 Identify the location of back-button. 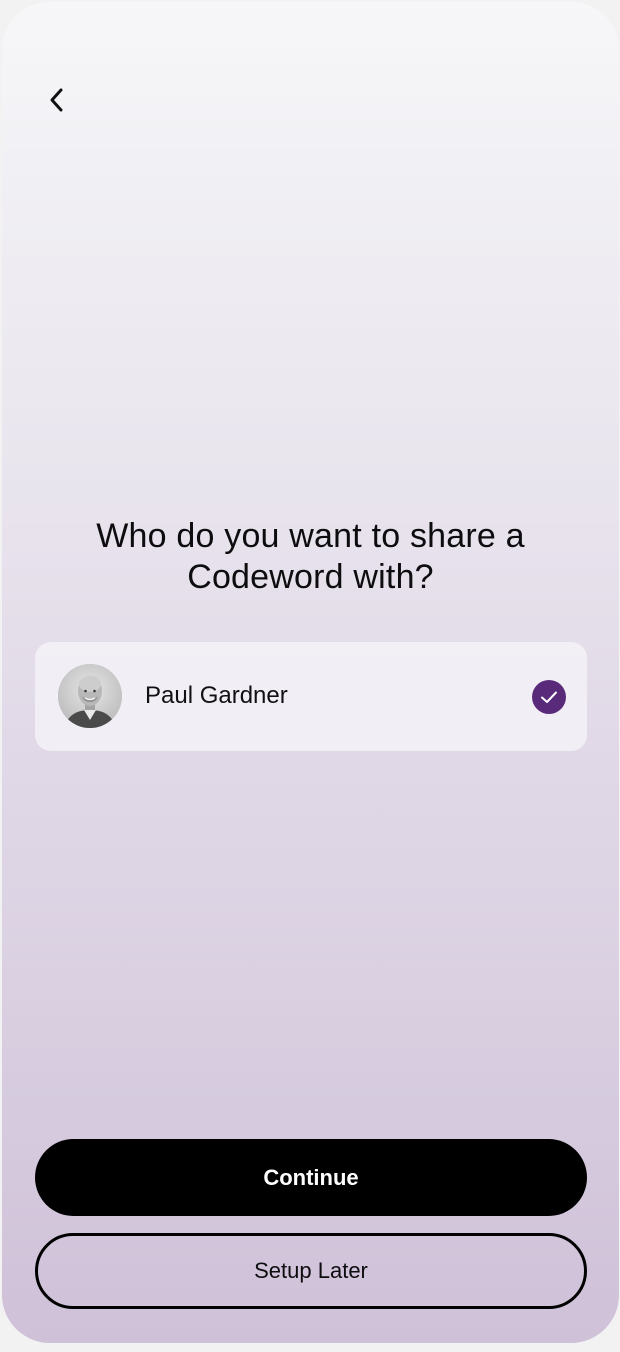
(57, 100).